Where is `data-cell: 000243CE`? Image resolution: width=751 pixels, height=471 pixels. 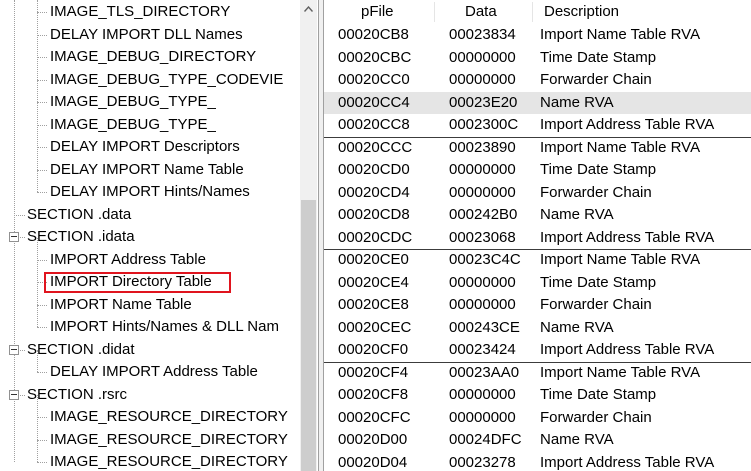
data-cell: 000243CE is located at coordinates (484, 327).